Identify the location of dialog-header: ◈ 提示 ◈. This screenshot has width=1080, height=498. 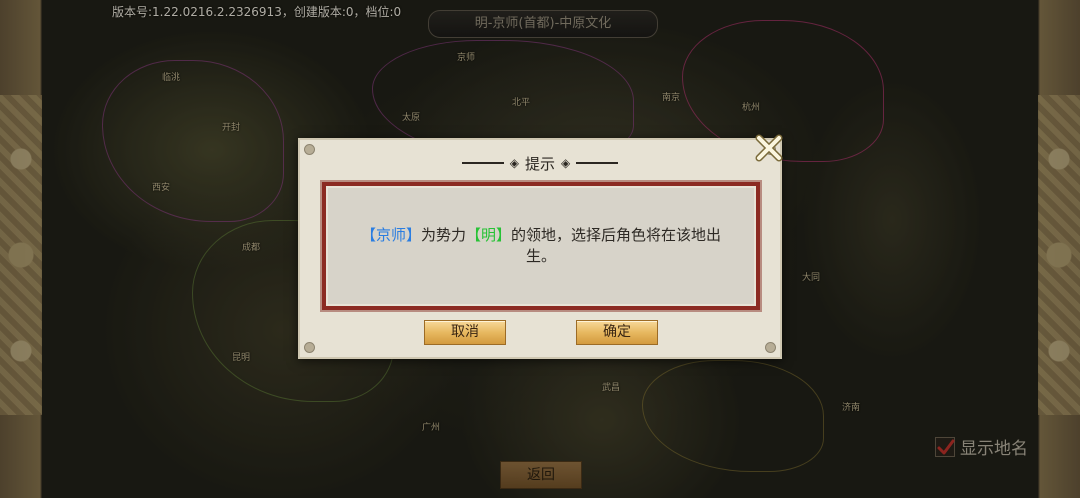
(540, 163).